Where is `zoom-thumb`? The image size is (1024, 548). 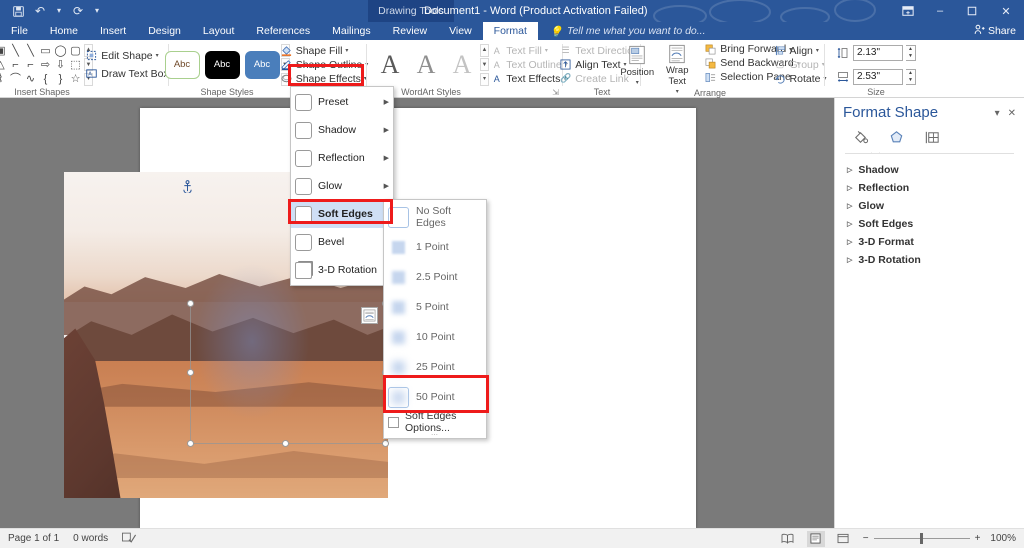 zoom-thumb is located at coordinates (921, 538).